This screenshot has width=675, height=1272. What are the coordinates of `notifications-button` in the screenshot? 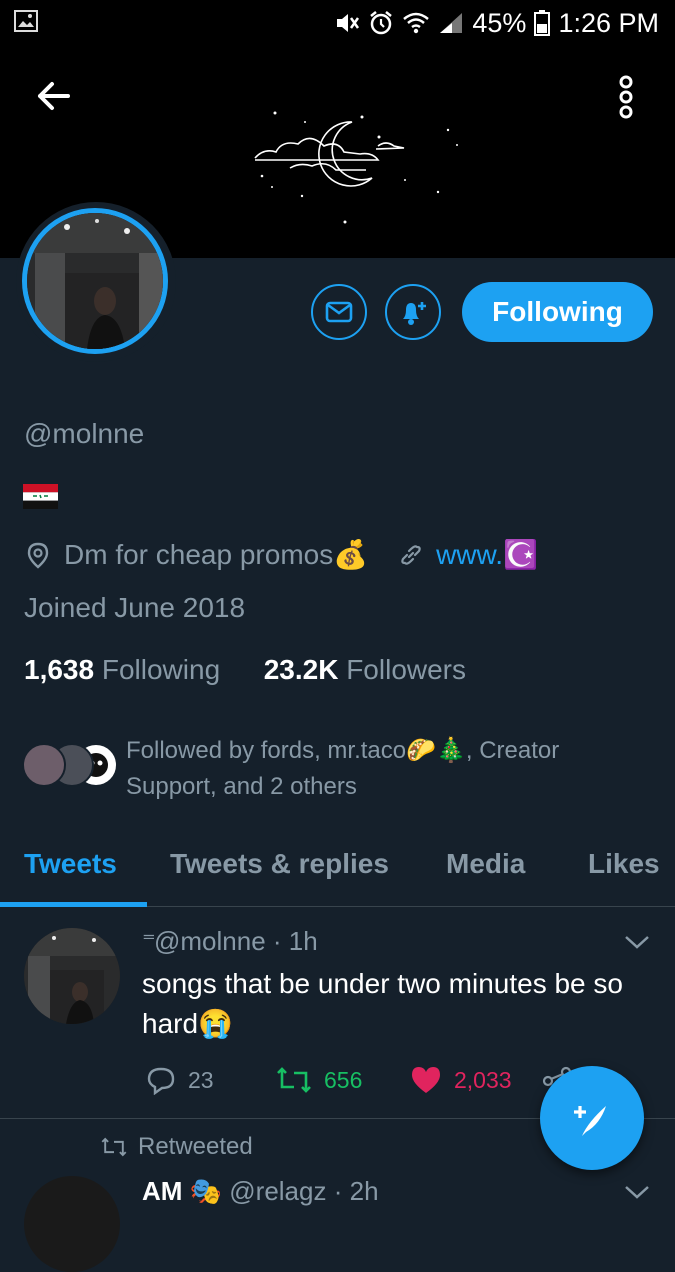 It's located at (413, 312).